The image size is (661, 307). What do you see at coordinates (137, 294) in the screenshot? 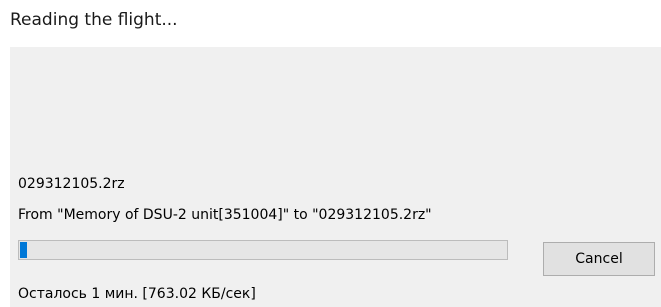
I see `time-remaining-status: Осталось 1 мин. [763.02 КБ/сек]` at bounding box center [137, 294].